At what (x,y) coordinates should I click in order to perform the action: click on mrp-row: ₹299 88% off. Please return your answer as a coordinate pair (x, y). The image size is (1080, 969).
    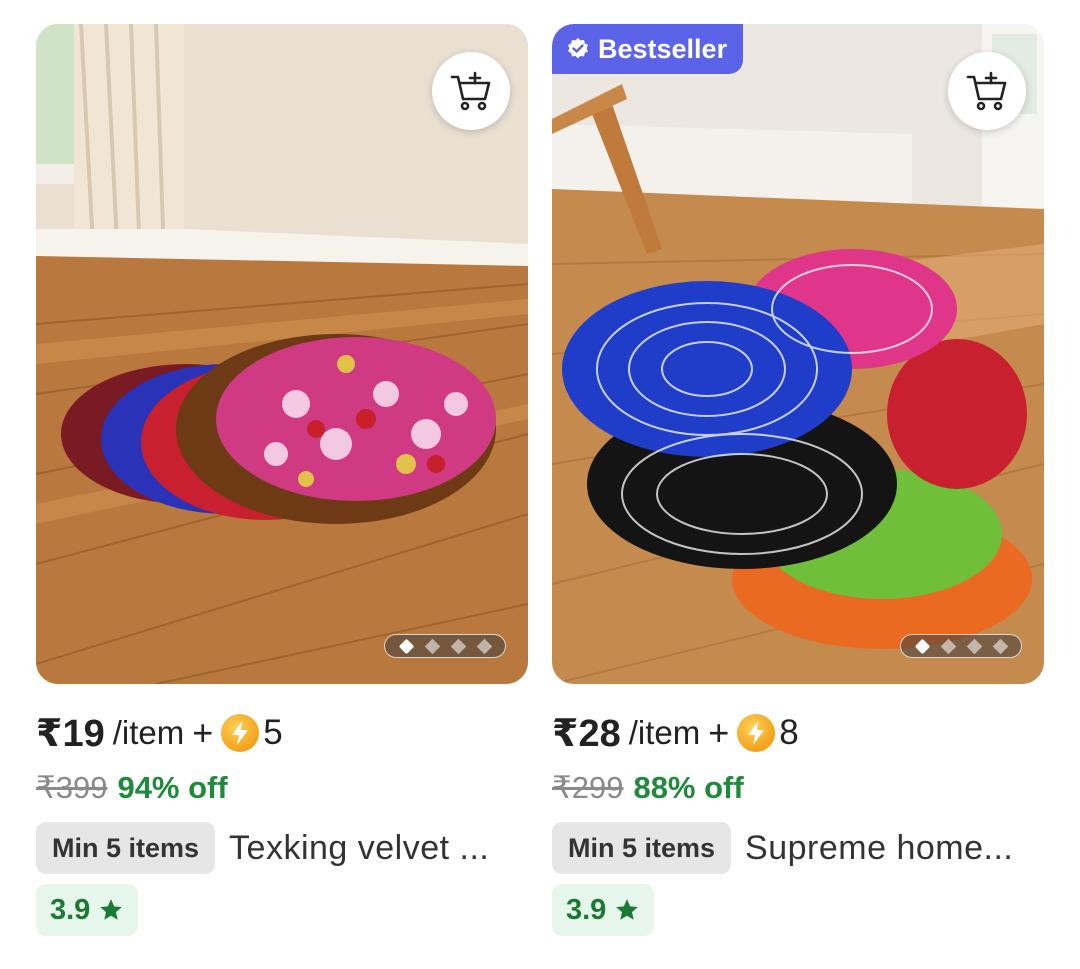
    Looking at the image, I should click on (798, 788).